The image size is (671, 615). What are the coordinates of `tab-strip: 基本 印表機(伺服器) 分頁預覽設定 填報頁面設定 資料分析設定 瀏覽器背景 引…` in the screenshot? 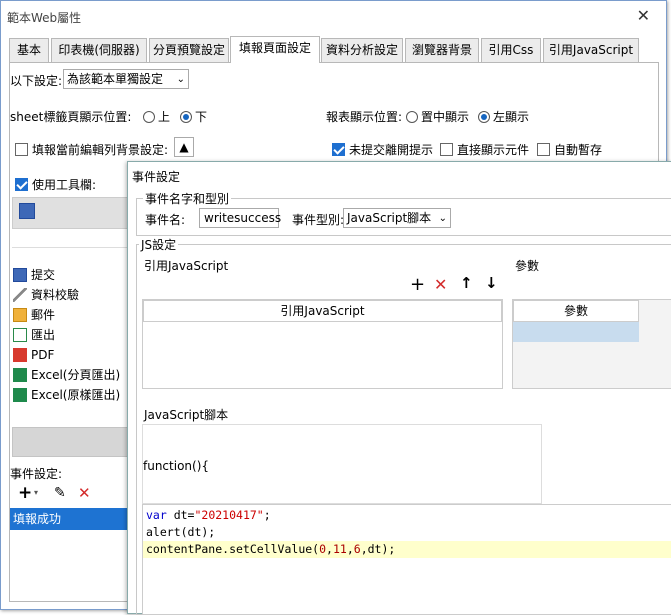 It's located at (334, 49).